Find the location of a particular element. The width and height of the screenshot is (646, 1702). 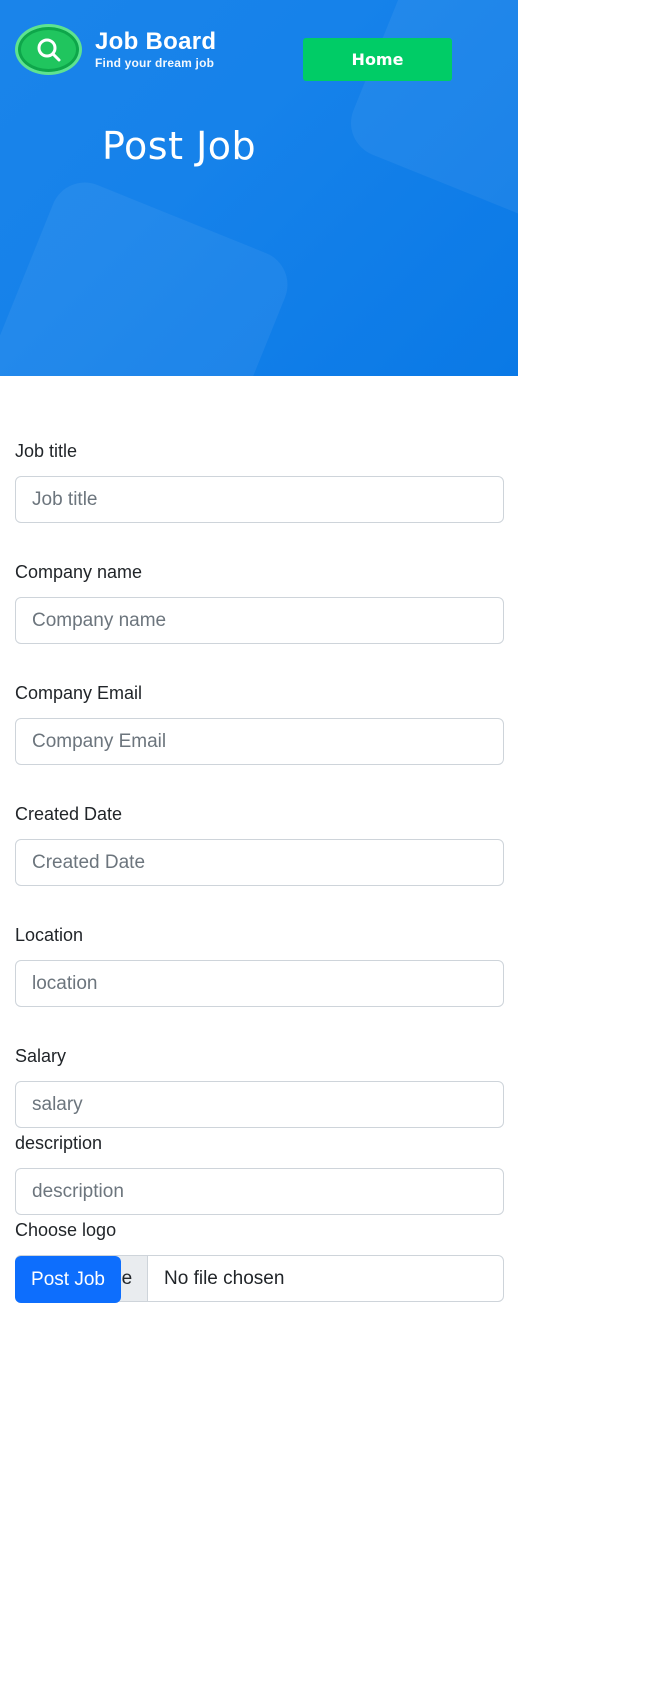

search-icon is located at coordinates (48, 49).